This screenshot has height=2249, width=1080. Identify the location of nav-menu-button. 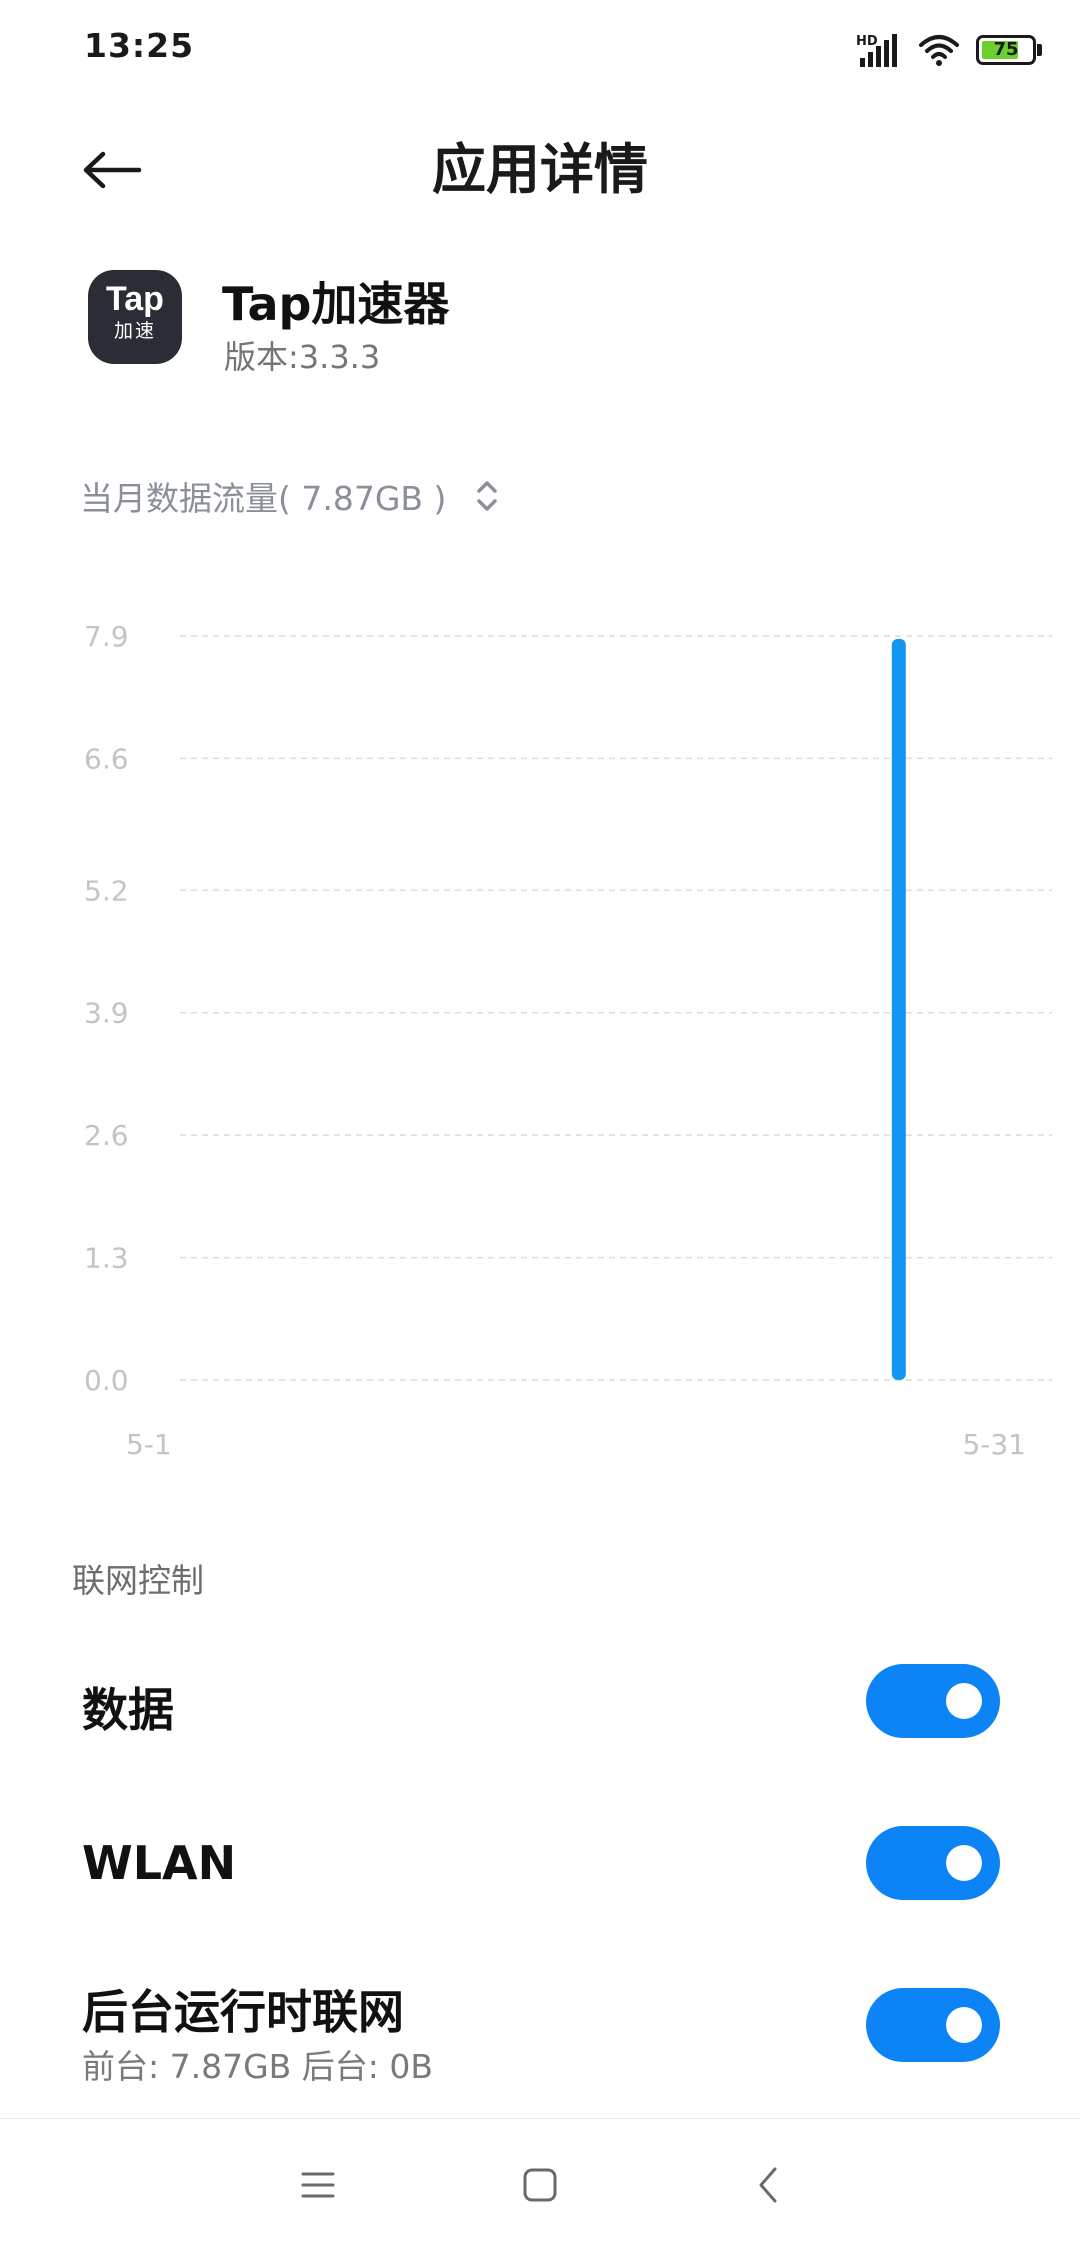
(318, 2185).